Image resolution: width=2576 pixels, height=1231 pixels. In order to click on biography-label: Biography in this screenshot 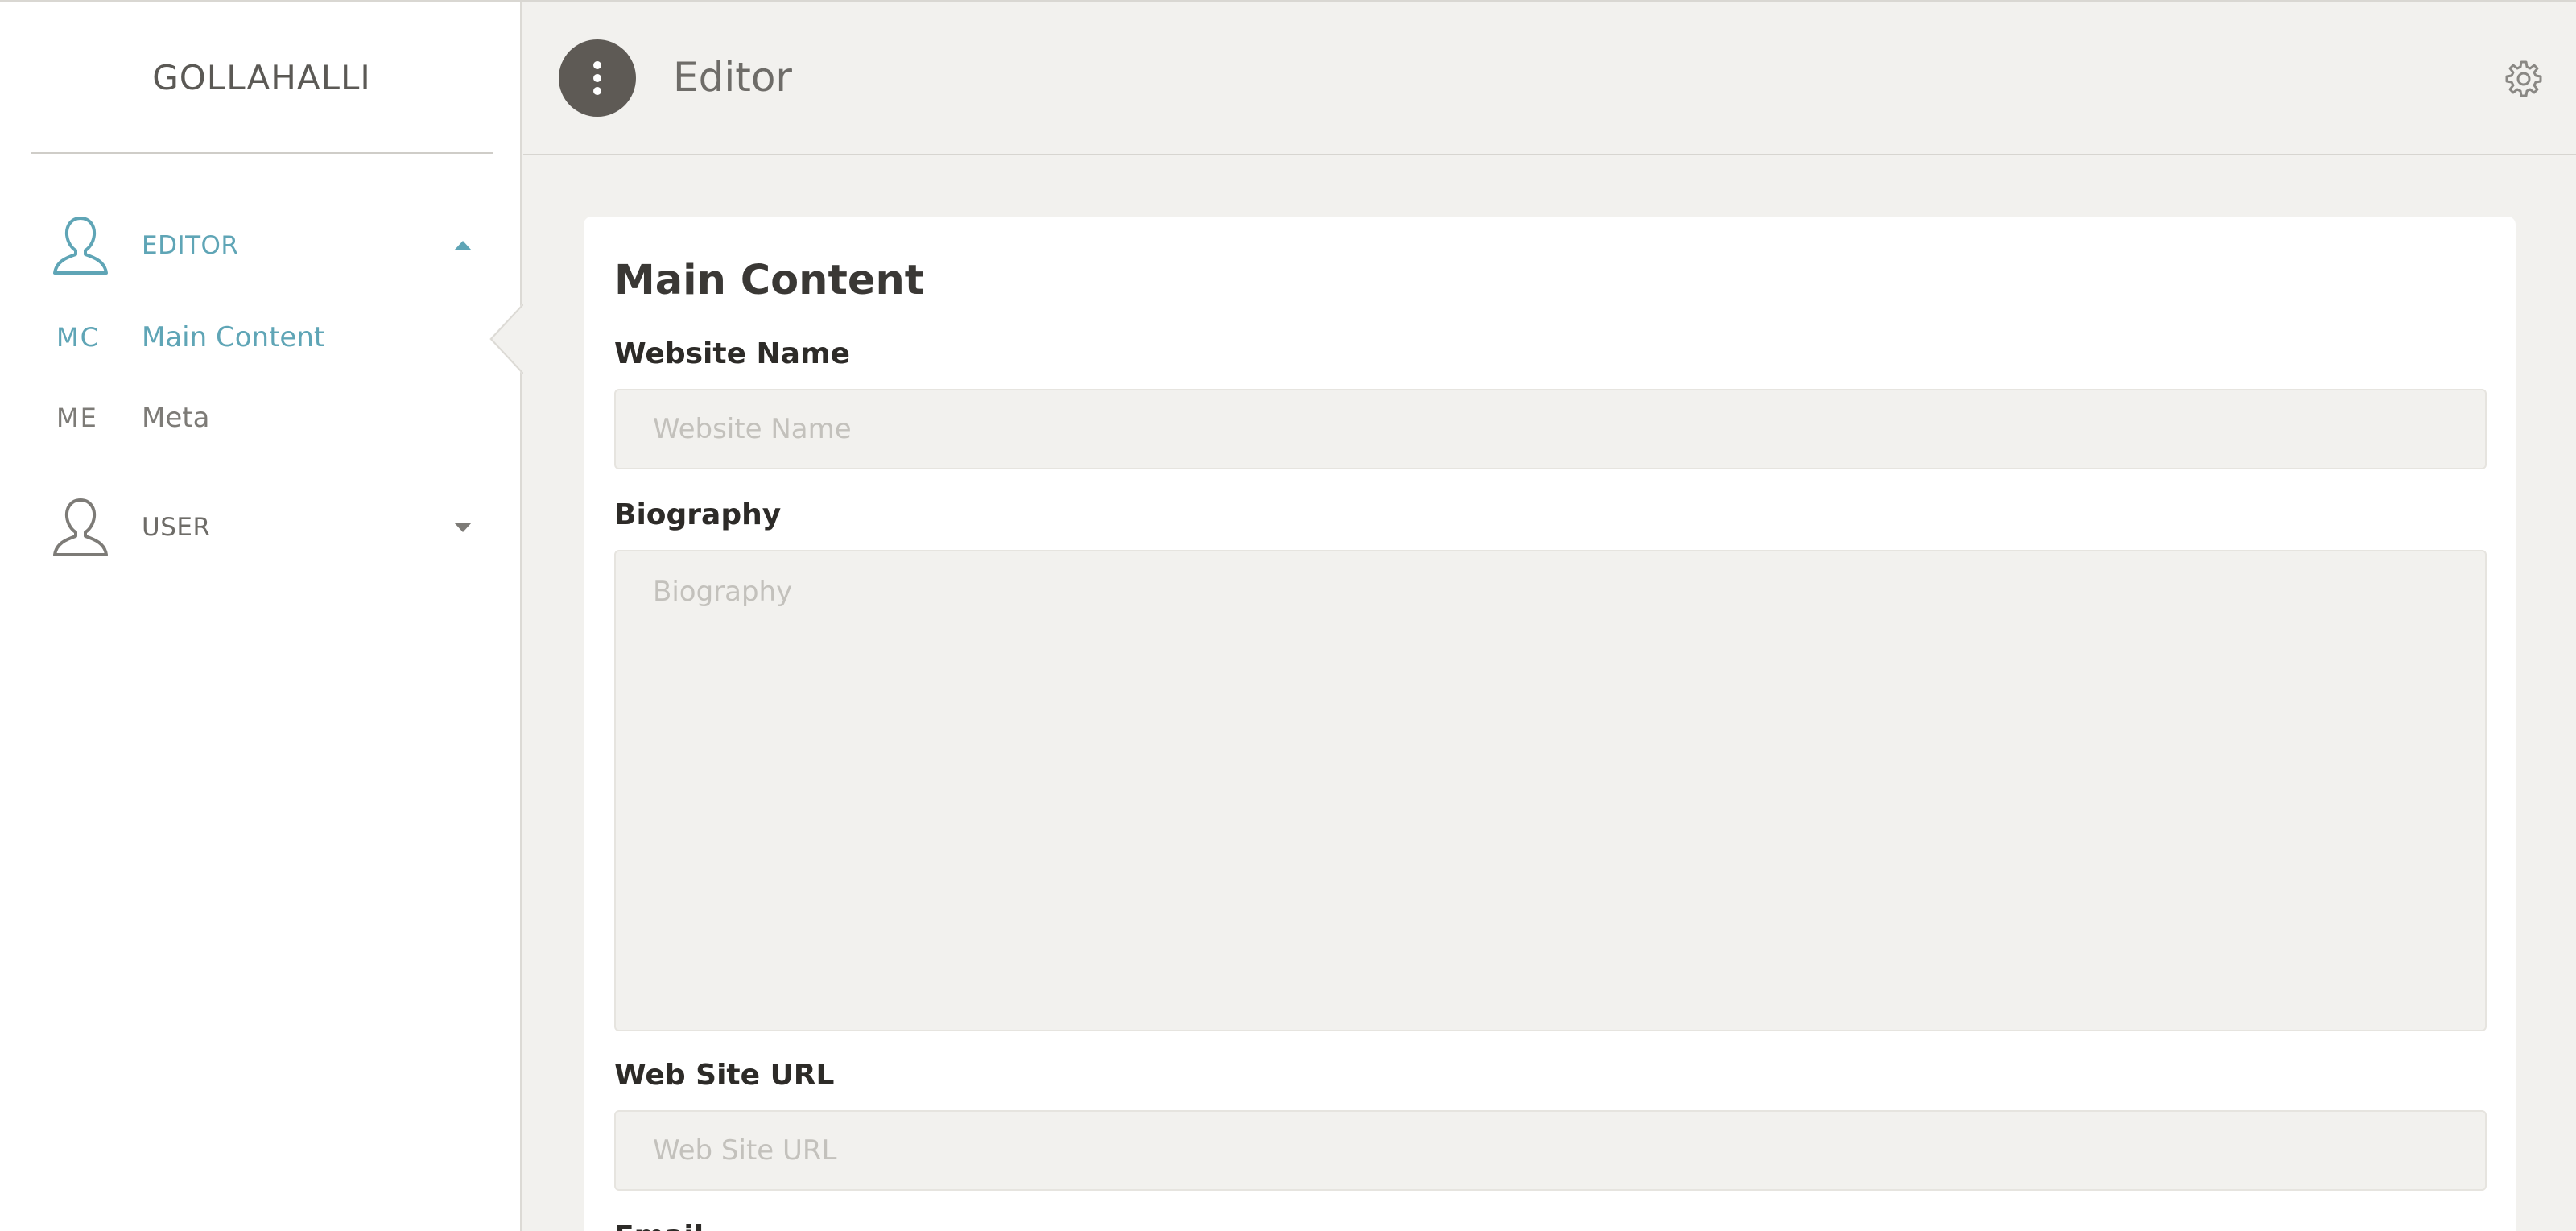, I will do `click(698, 514)`.